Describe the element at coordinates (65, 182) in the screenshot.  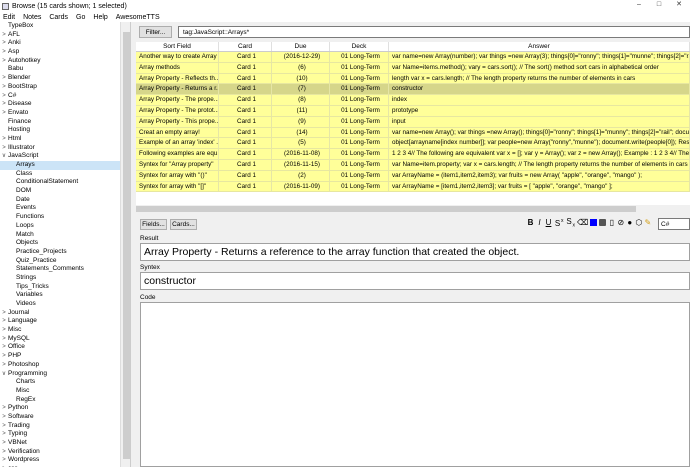
I see `sidebar-item: ConditionalStatement` at that location.